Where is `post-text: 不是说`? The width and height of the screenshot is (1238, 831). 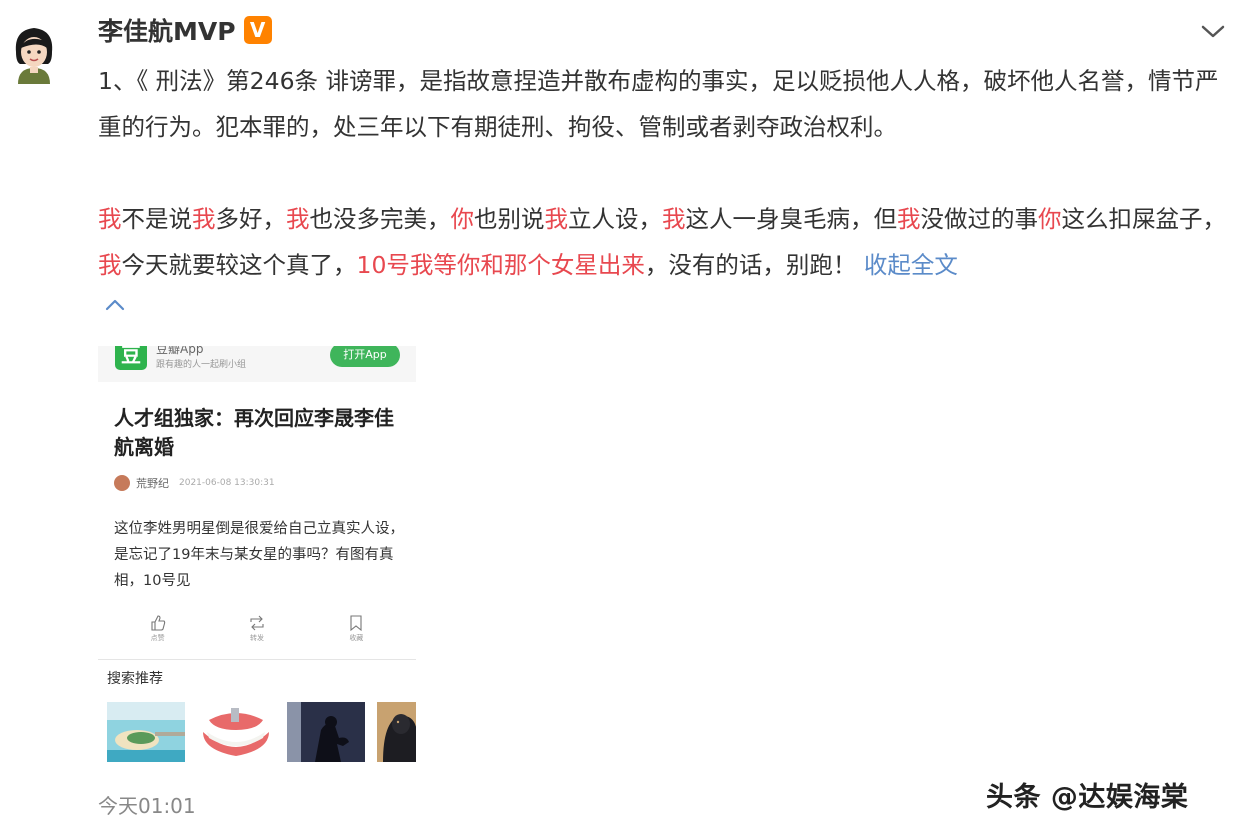
post-text: 不是说 is located at coordinates (157, 219).